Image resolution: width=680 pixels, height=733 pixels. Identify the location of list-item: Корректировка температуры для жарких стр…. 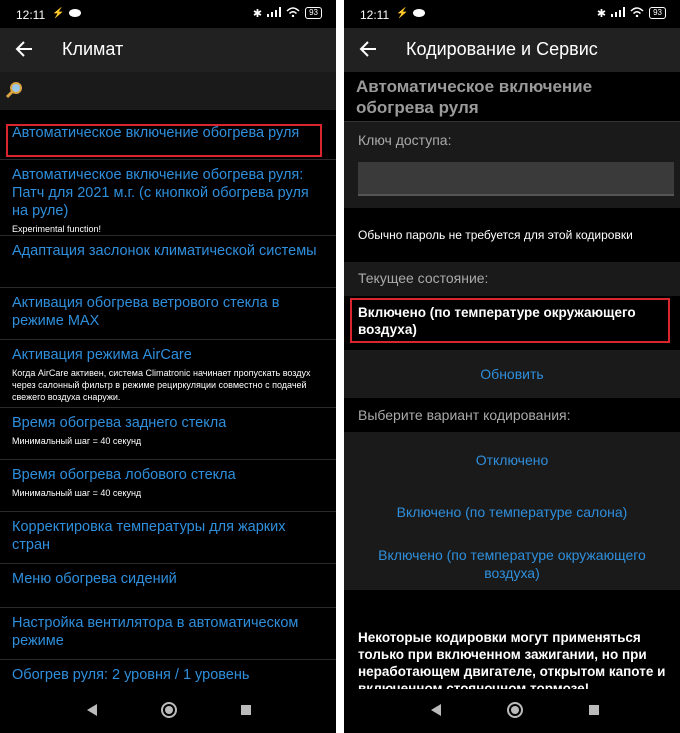
(168, 538).